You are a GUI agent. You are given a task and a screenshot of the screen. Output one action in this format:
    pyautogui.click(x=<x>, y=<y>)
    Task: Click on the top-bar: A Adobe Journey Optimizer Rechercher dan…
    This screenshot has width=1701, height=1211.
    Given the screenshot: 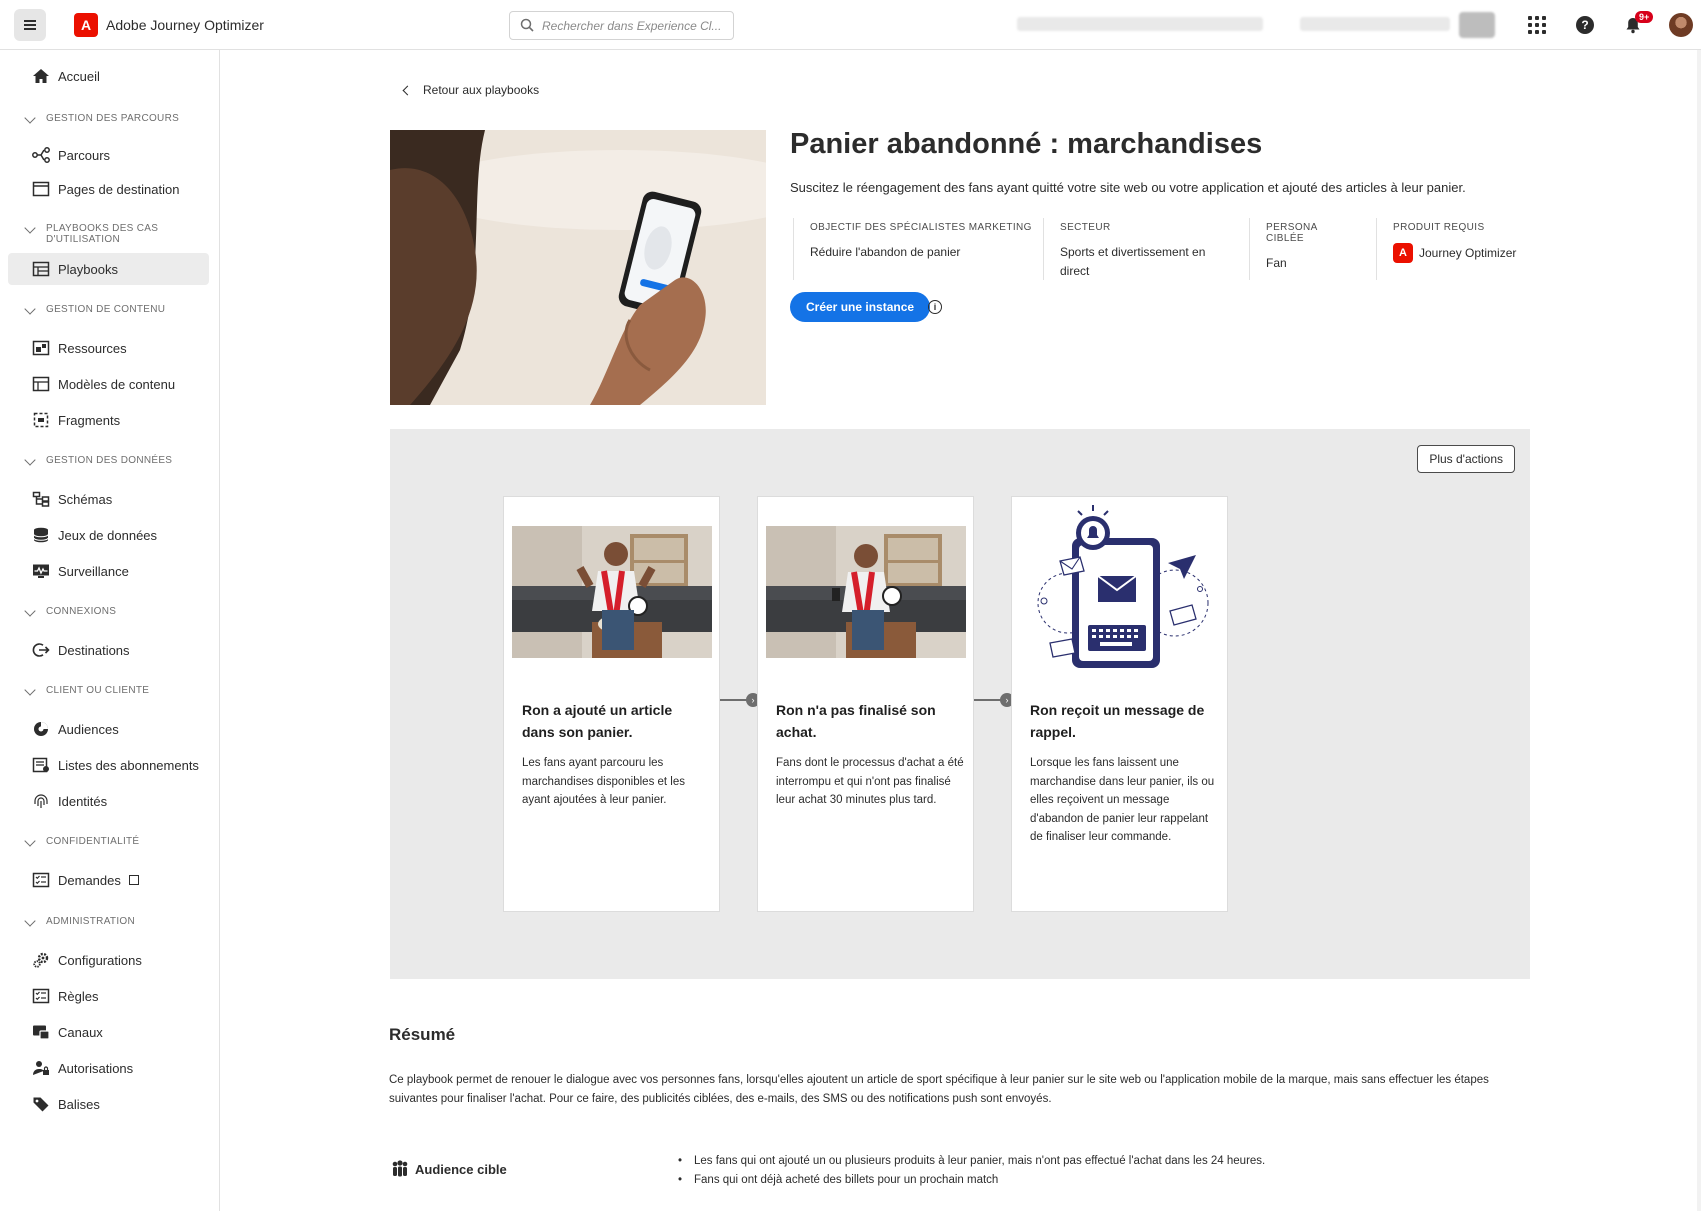 What is the action you would take?
    pyautogui.click(x=850, y=25)
    